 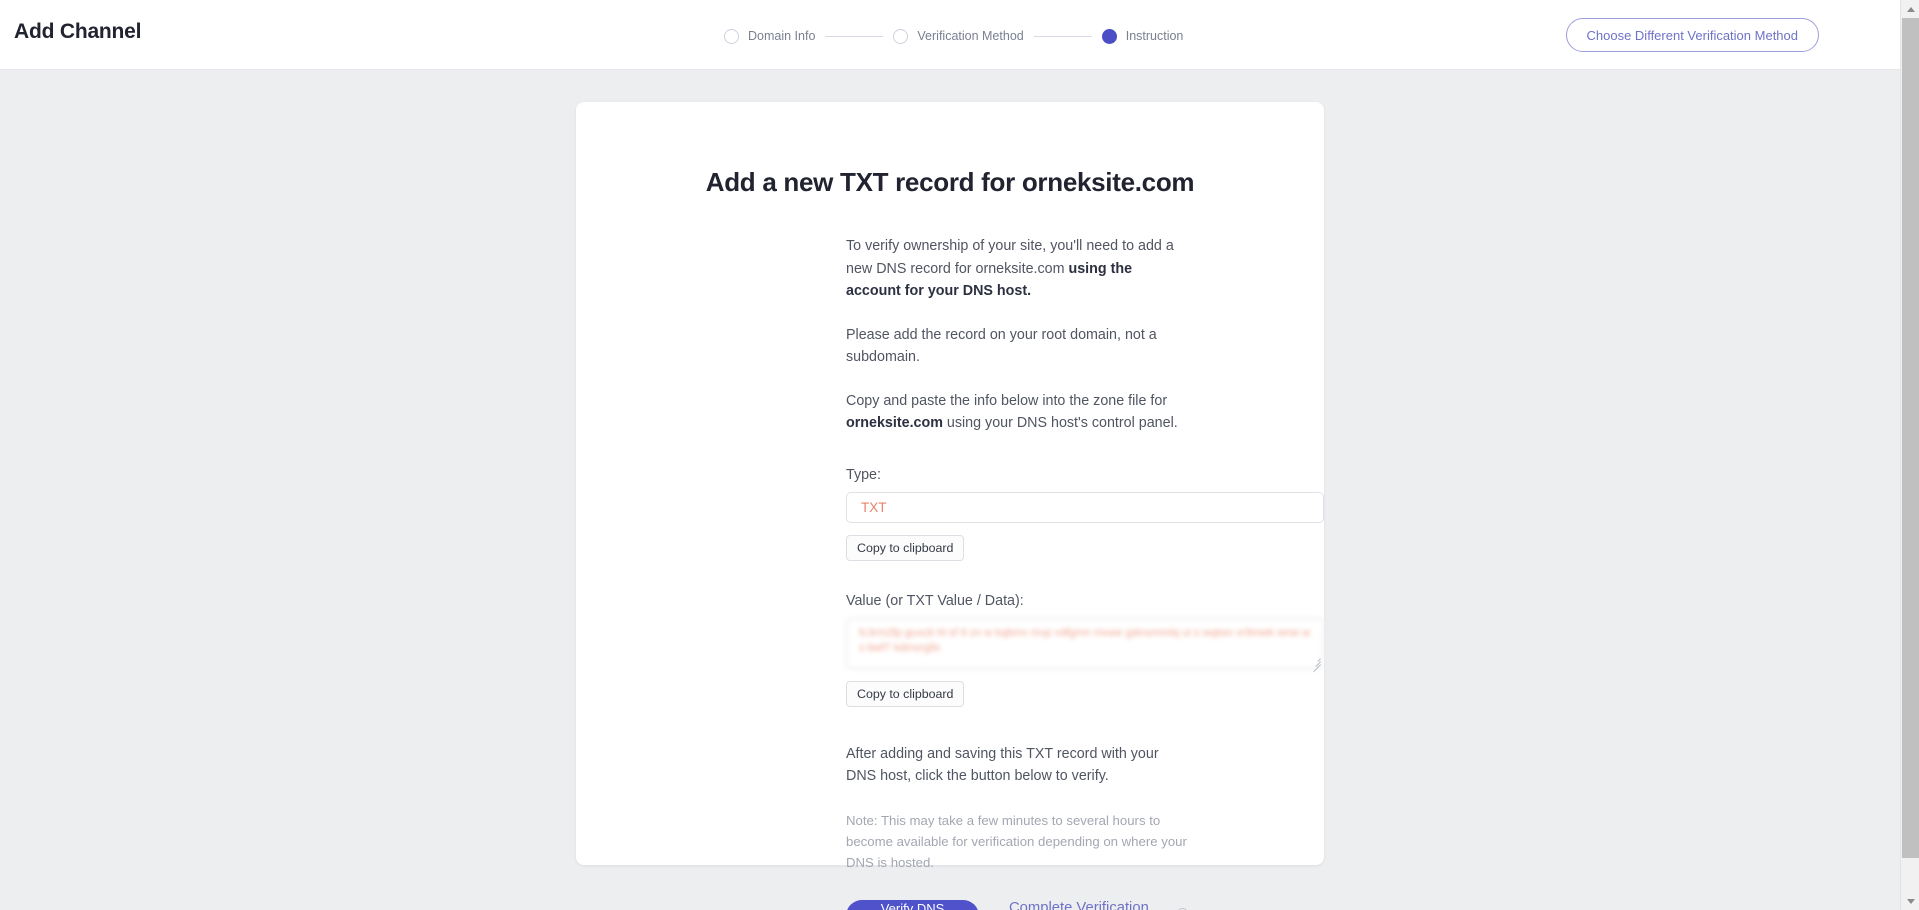 I want to click on scroll-down-button, so click(x=1910, y=901).